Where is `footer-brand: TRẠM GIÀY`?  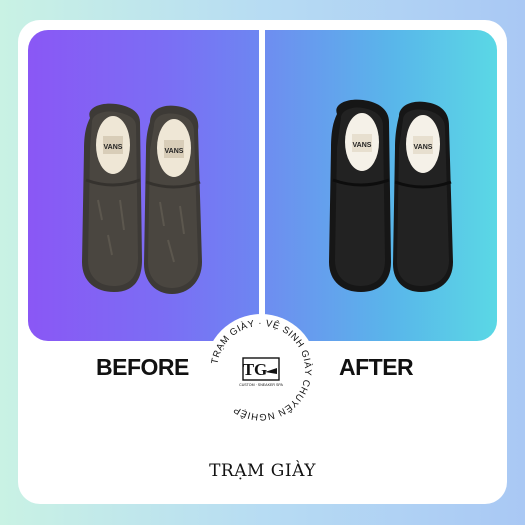 footer-brand: TRẠM GIÀY is located at coordinates (262, 471).